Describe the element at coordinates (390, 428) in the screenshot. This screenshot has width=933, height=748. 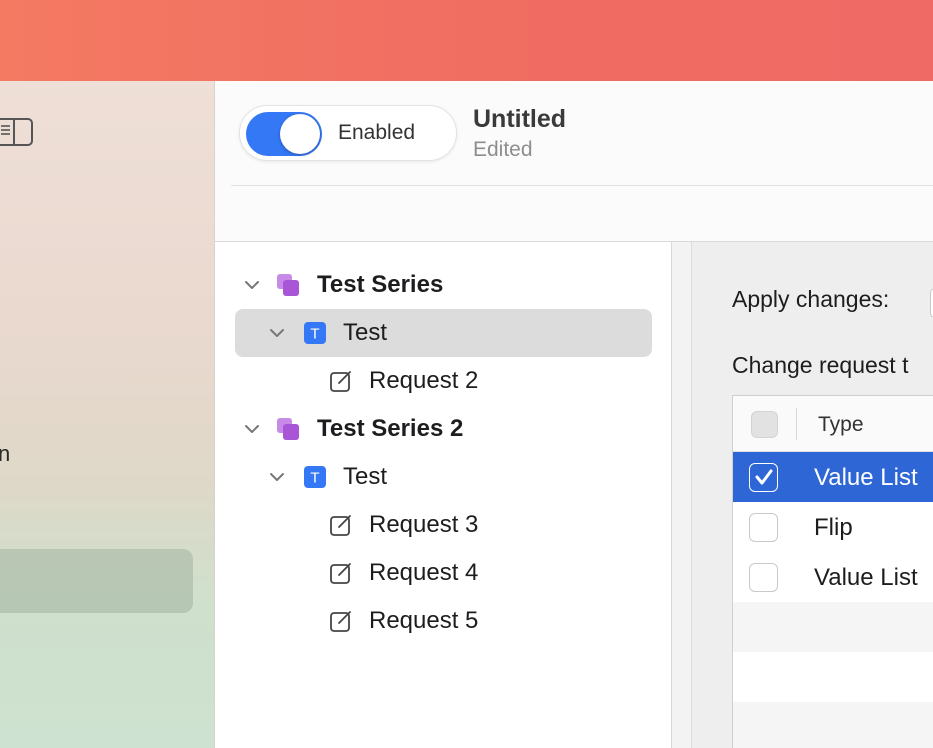
I see `tree-item-label: Test Series 2` at that location.